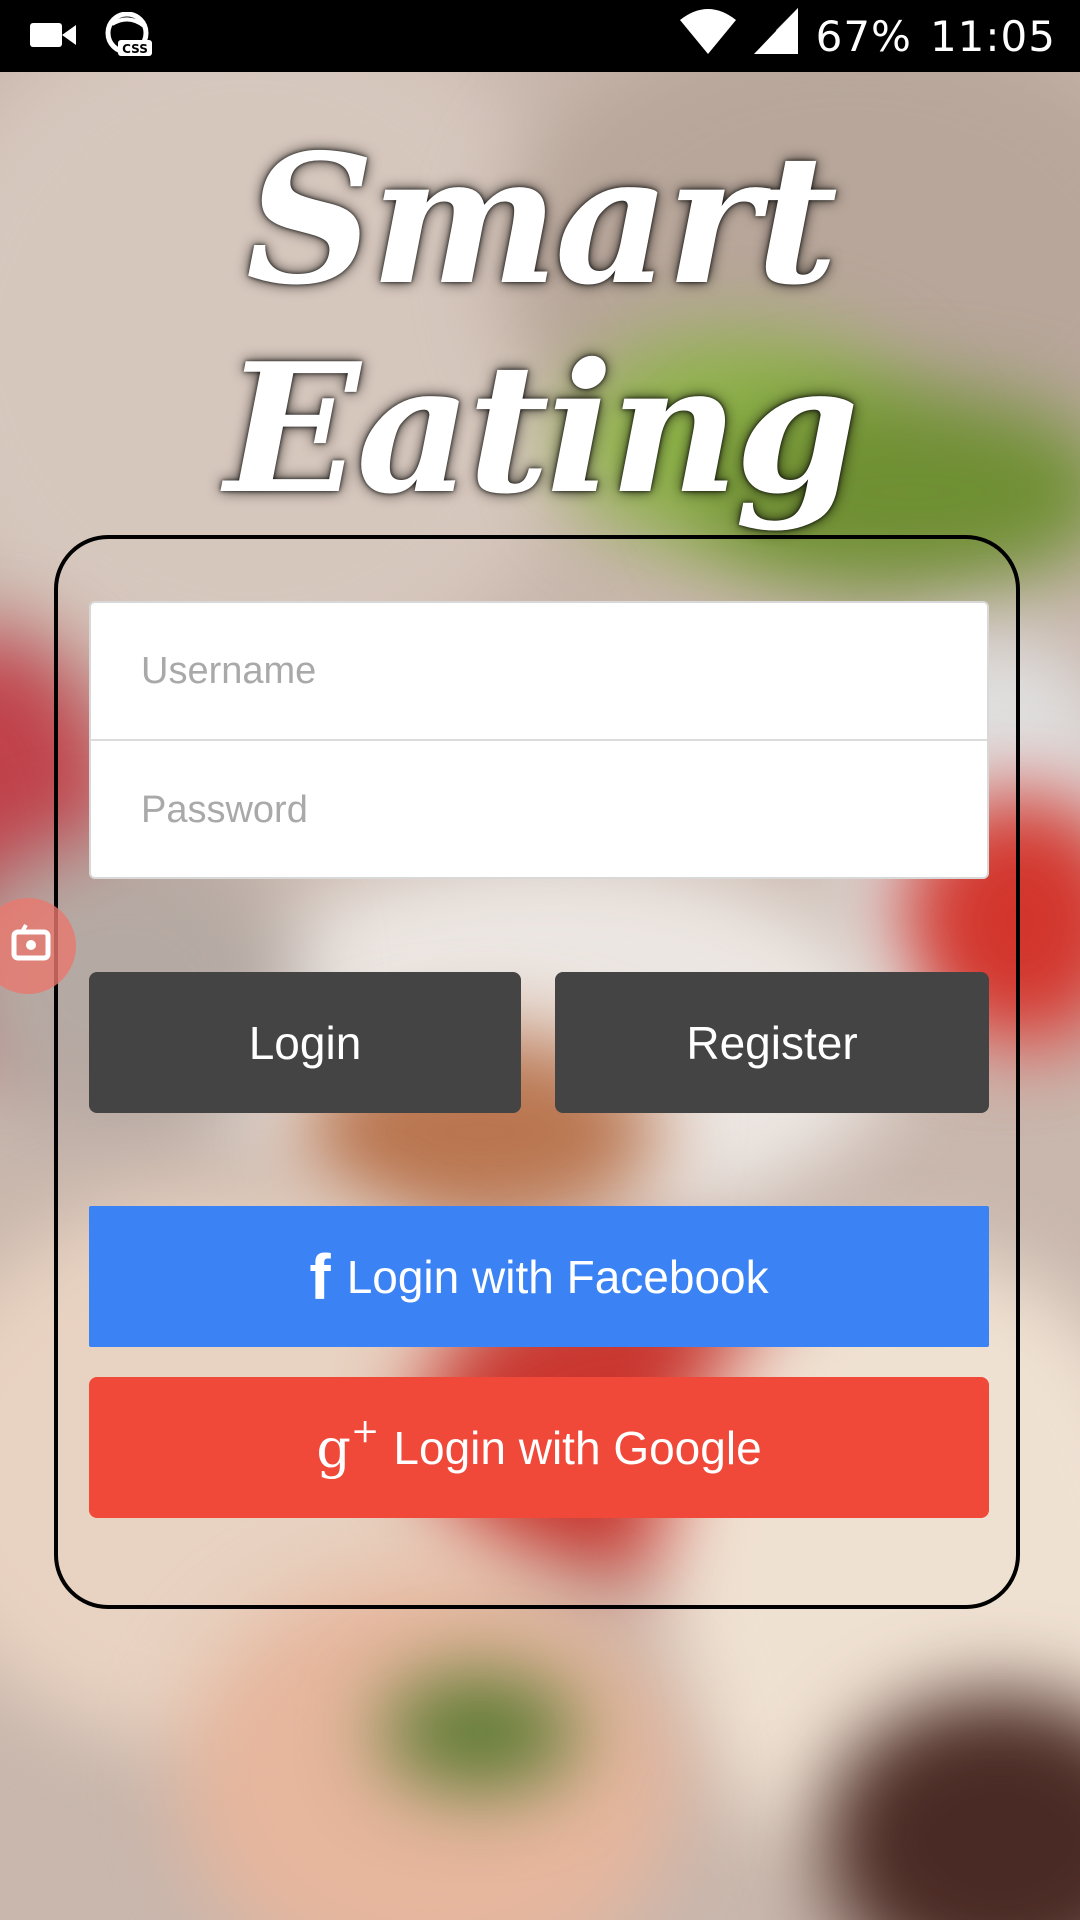 Image resolution: width=1080 pixels, height=1920 pixels. What do you see at coordinates (539, 810) in the screenshot?
I see `password-input` at bounding box center [539, 810].